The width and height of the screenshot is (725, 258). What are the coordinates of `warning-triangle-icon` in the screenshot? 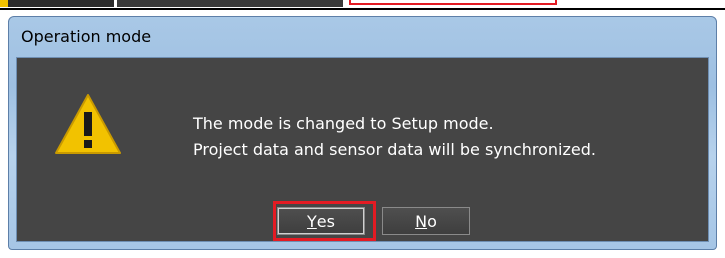 It's located at (88, 124).